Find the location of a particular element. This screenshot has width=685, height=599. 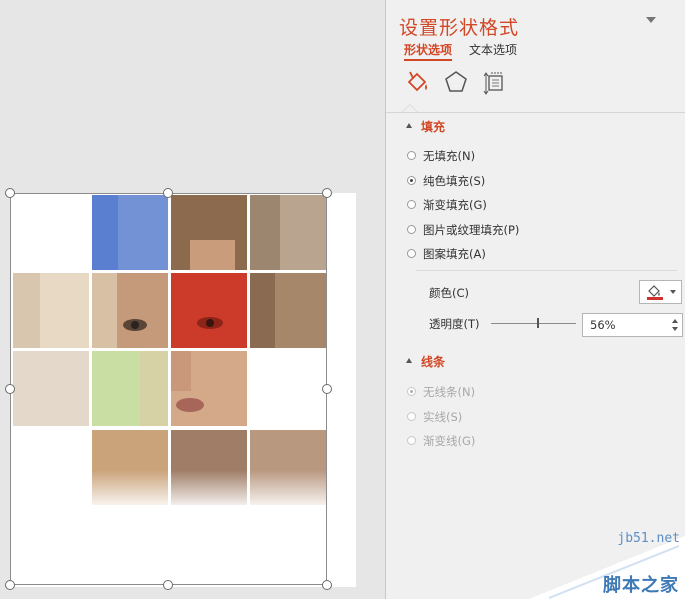

paint-bucket-icon is located at coordinates (661, 292).